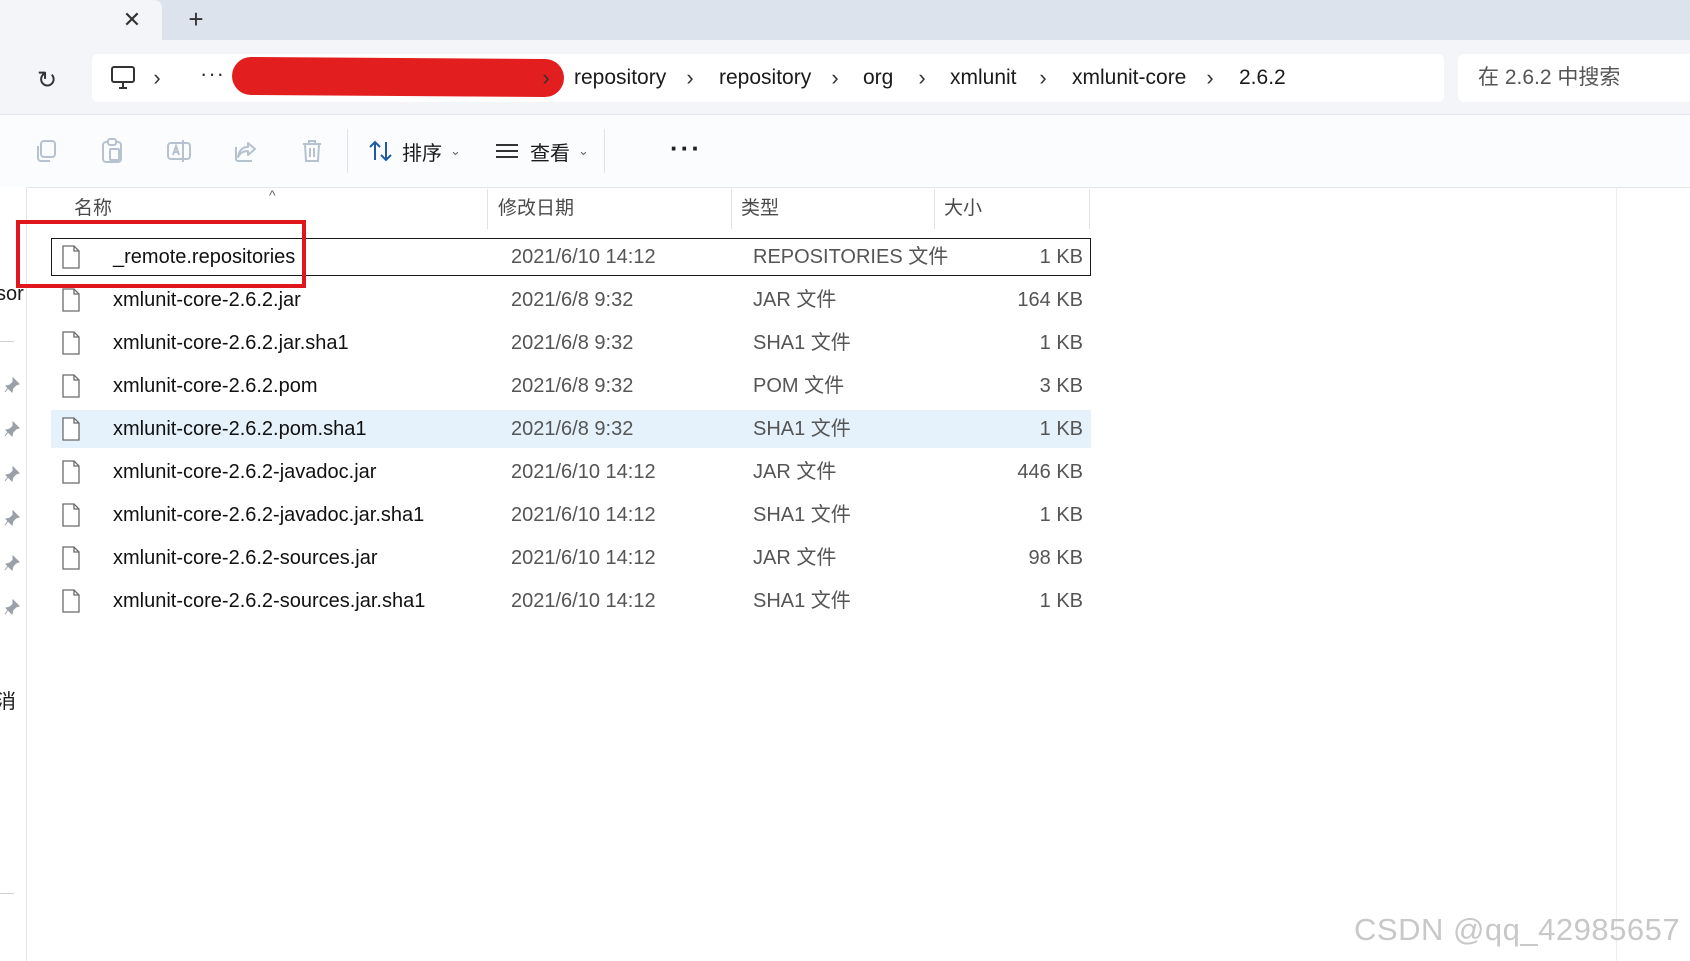 This screenshot has height=961, width=1690. What do you see at coordinates (1055, 558) in the screenshot?
I see `file-size: 98 KB` at bounding box center [1055, 558].